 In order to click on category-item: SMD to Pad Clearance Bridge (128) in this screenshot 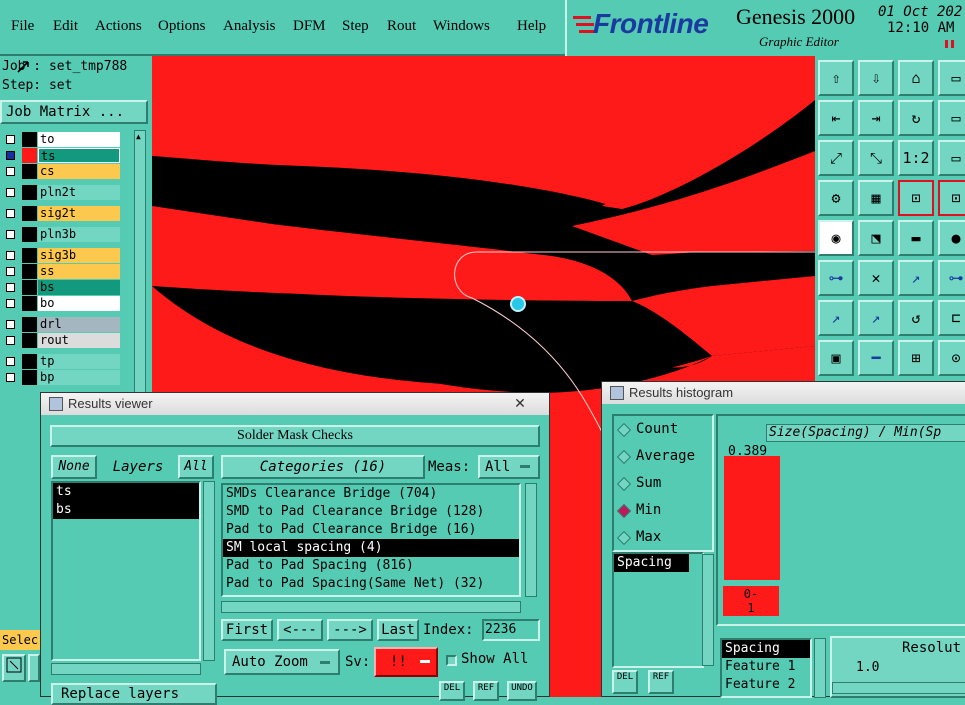, I will do `click(371, 512)`.